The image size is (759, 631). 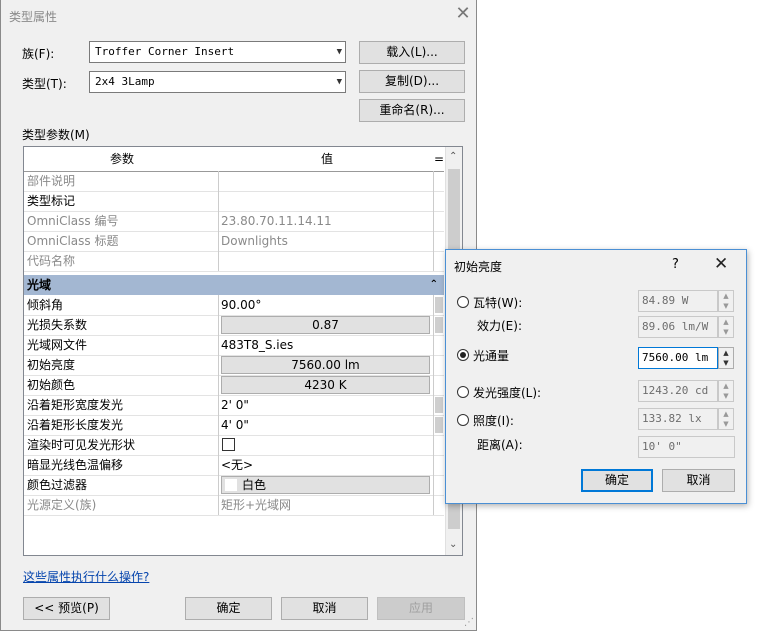 I want to click on group-header-photometrics: 光域 ⌃, so click(x=234, y=285).